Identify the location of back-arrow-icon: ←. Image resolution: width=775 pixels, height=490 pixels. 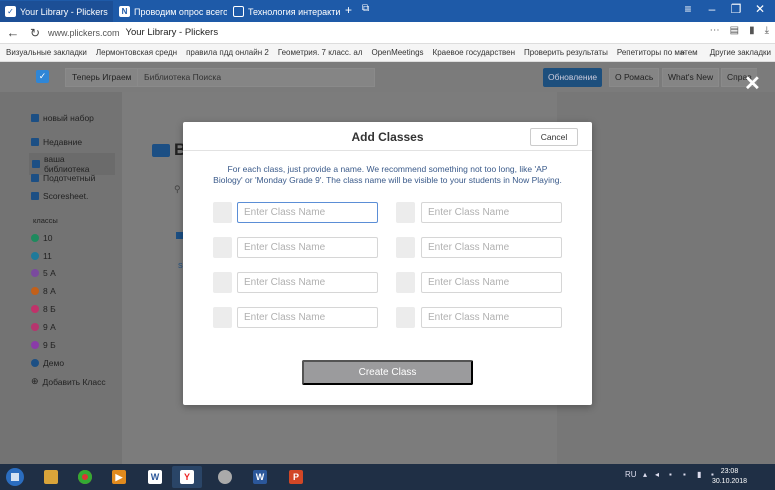
(13, 32).